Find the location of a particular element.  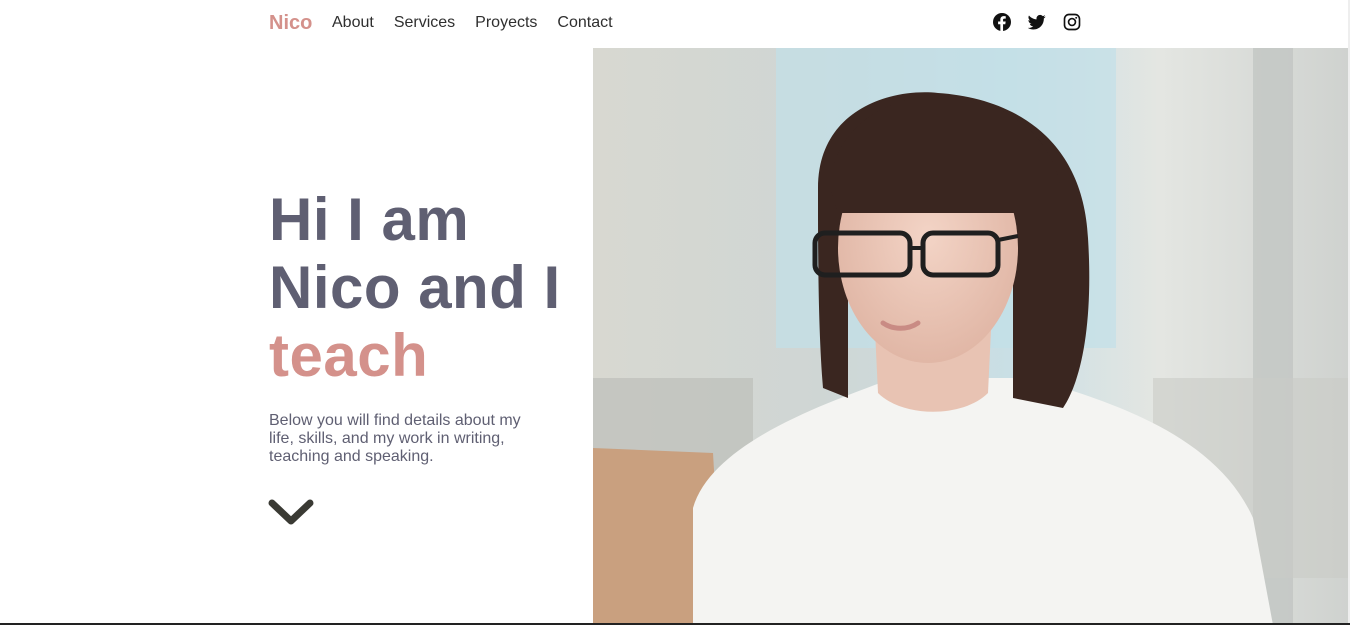

nav-link-about: About is located at coordinates (353, 23).